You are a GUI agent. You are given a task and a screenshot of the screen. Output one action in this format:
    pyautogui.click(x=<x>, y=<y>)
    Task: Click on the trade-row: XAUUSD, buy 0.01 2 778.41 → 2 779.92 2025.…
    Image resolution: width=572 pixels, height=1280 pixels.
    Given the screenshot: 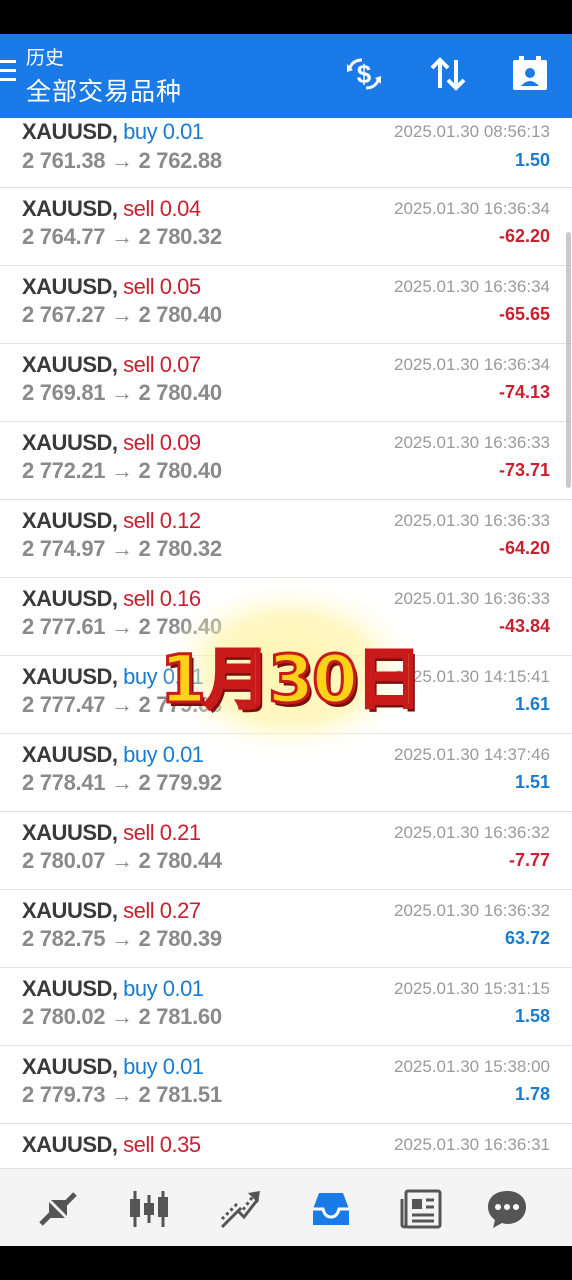 What is the action you would take?
    pyautogui.click(x=286, y=773)
    